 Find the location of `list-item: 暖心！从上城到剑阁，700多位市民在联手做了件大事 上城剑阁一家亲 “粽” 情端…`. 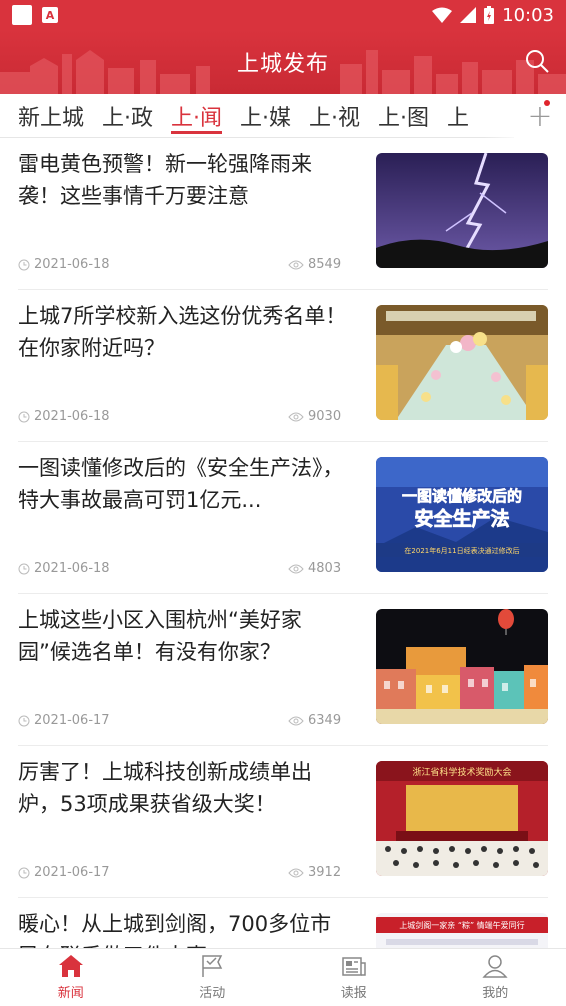

list-item: 暖心！从上城到剑阁，700多位市民在联手做了件大事 上城剑阁一家亲 “粽” 情端… is located at coordinates (283, 923).